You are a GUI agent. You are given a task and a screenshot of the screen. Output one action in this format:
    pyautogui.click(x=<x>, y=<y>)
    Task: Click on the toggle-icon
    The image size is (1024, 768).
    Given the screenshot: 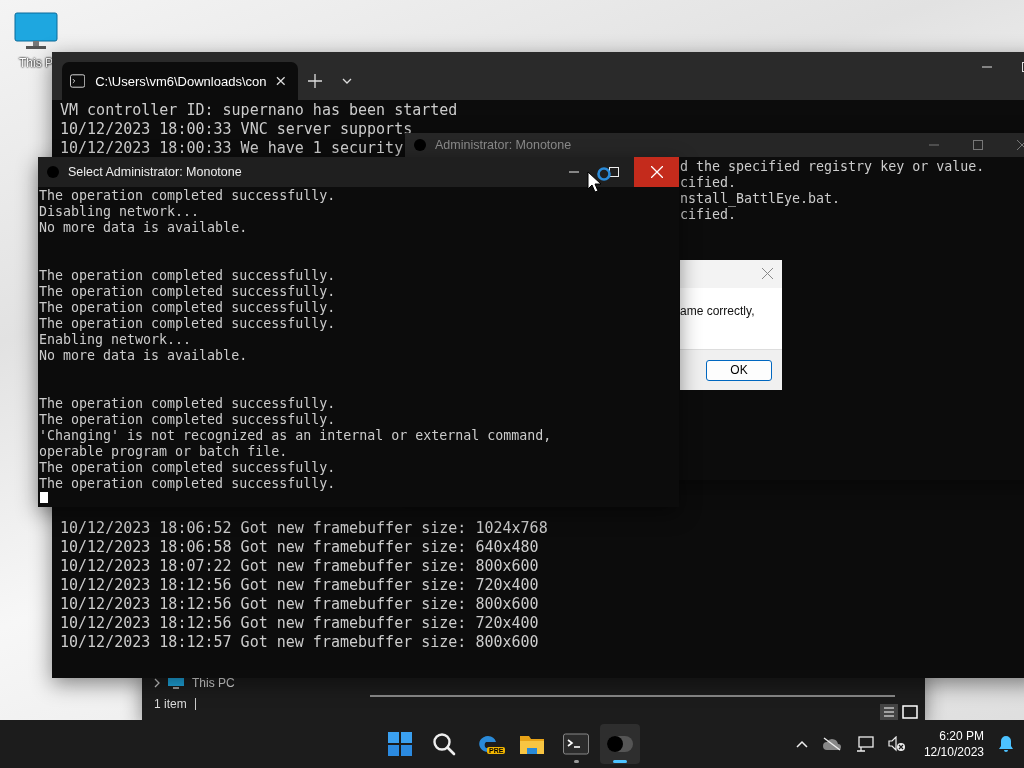 What is the action you would take?
    pyautogui.click(x=620, y=744)
    